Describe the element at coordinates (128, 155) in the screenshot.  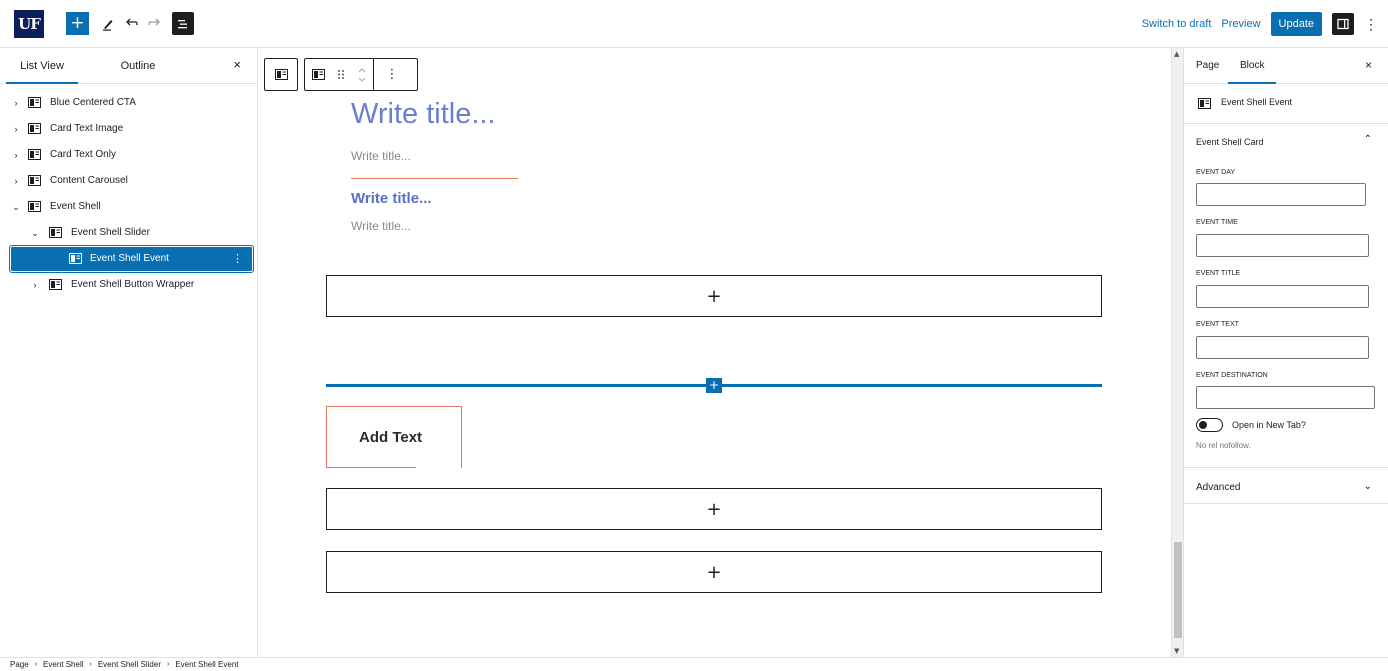
I see `list-item: › Card Text Only` at that location.